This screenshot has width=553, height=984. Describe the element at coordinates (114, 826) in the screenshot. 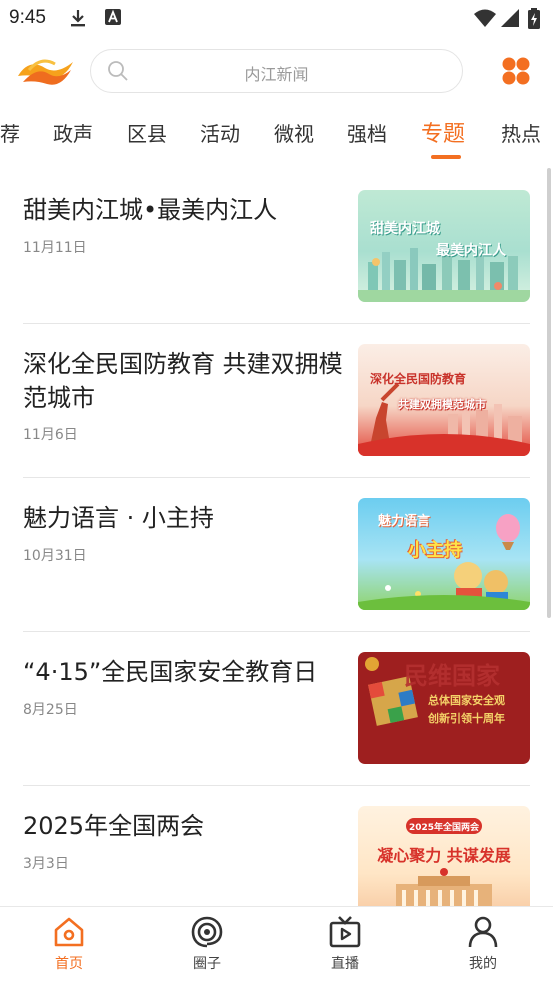

I see `article-title: 2025年全国两会` at that location.